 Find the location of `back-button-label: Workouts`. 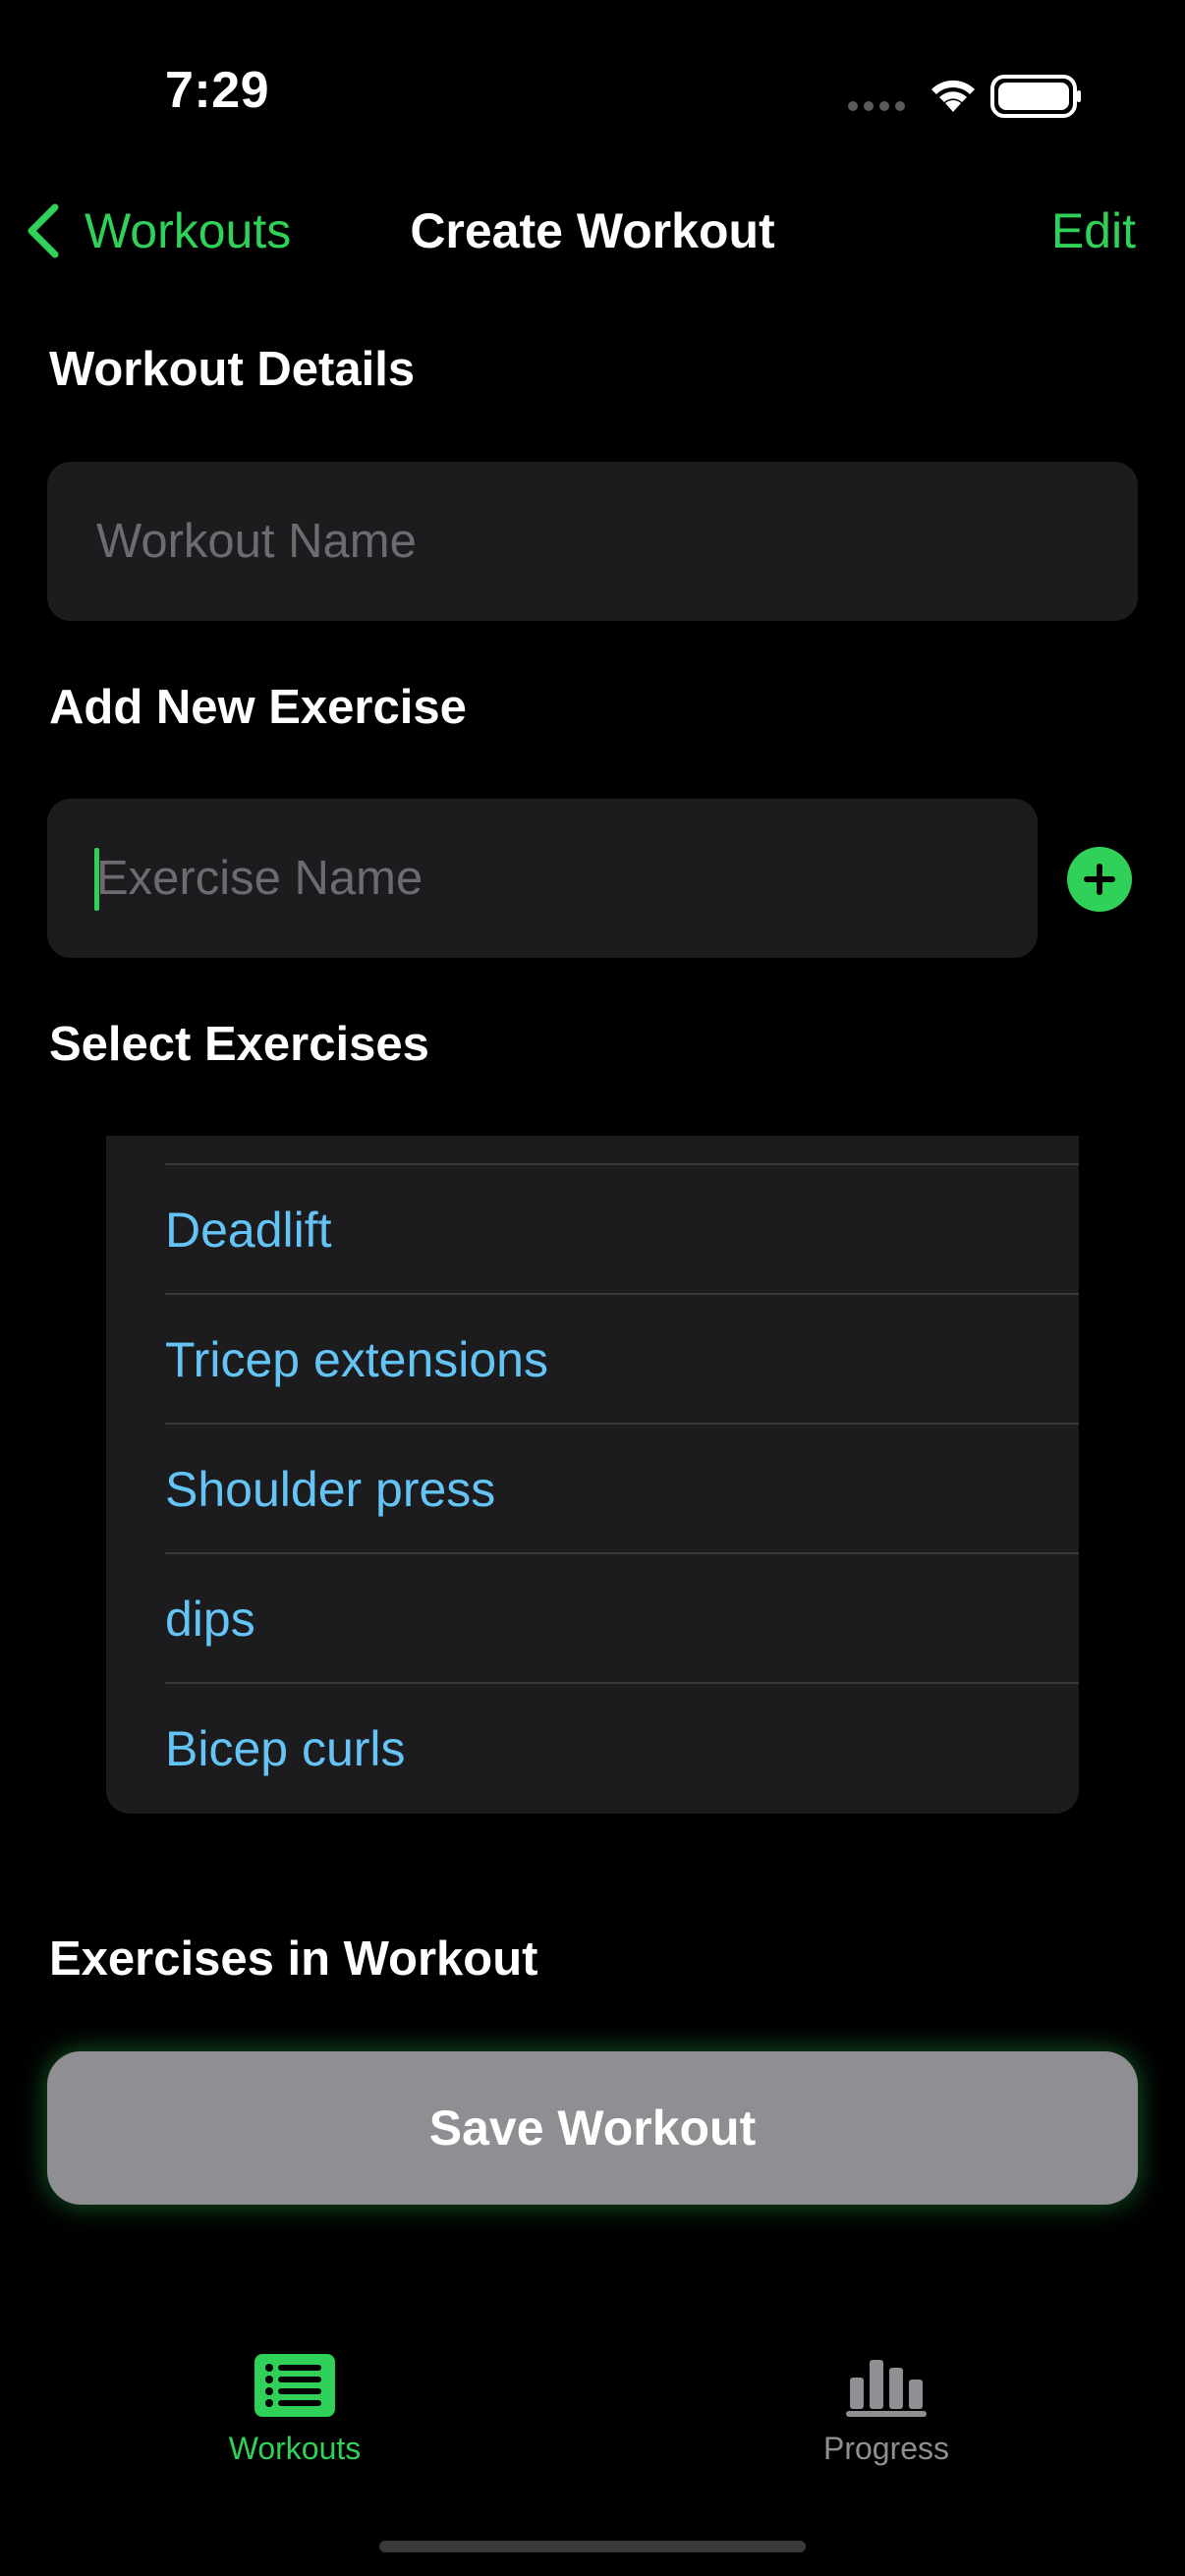

back-button-label: Workouts is located at coordinates (189, 230).